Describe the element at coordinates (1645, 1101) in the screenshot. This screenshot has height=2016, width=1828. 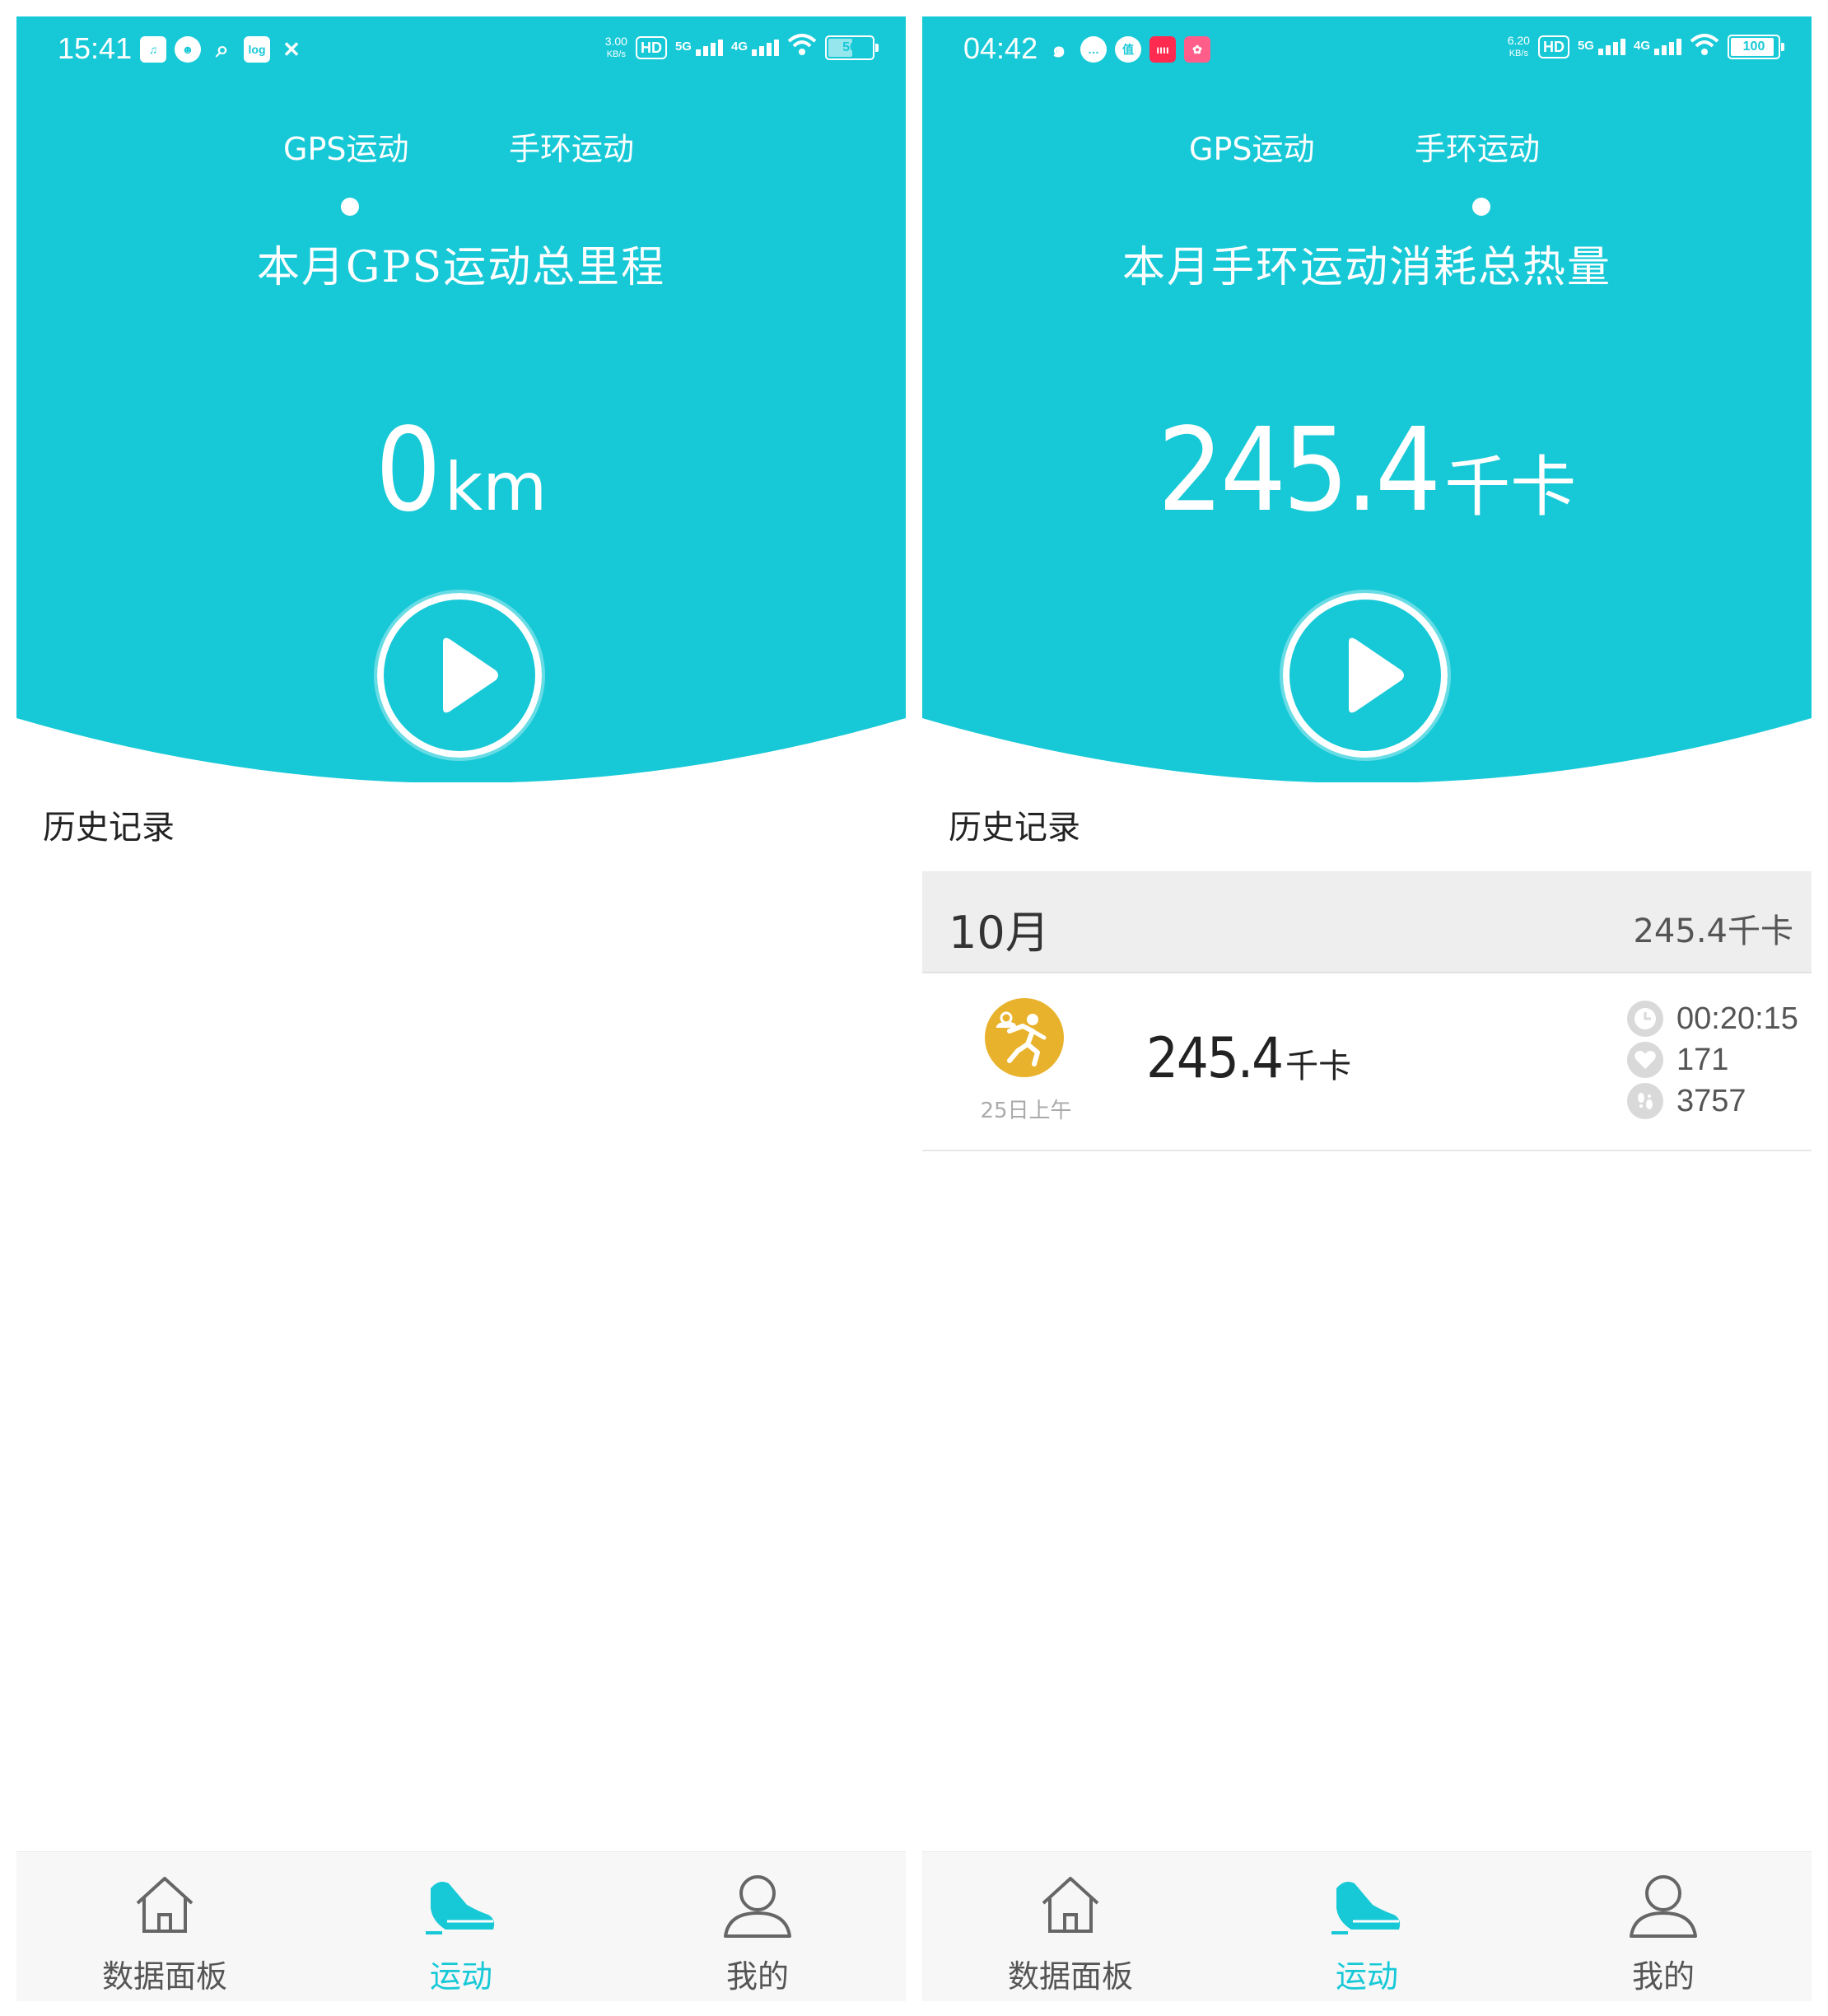
I see `footprint-icon` at that location.